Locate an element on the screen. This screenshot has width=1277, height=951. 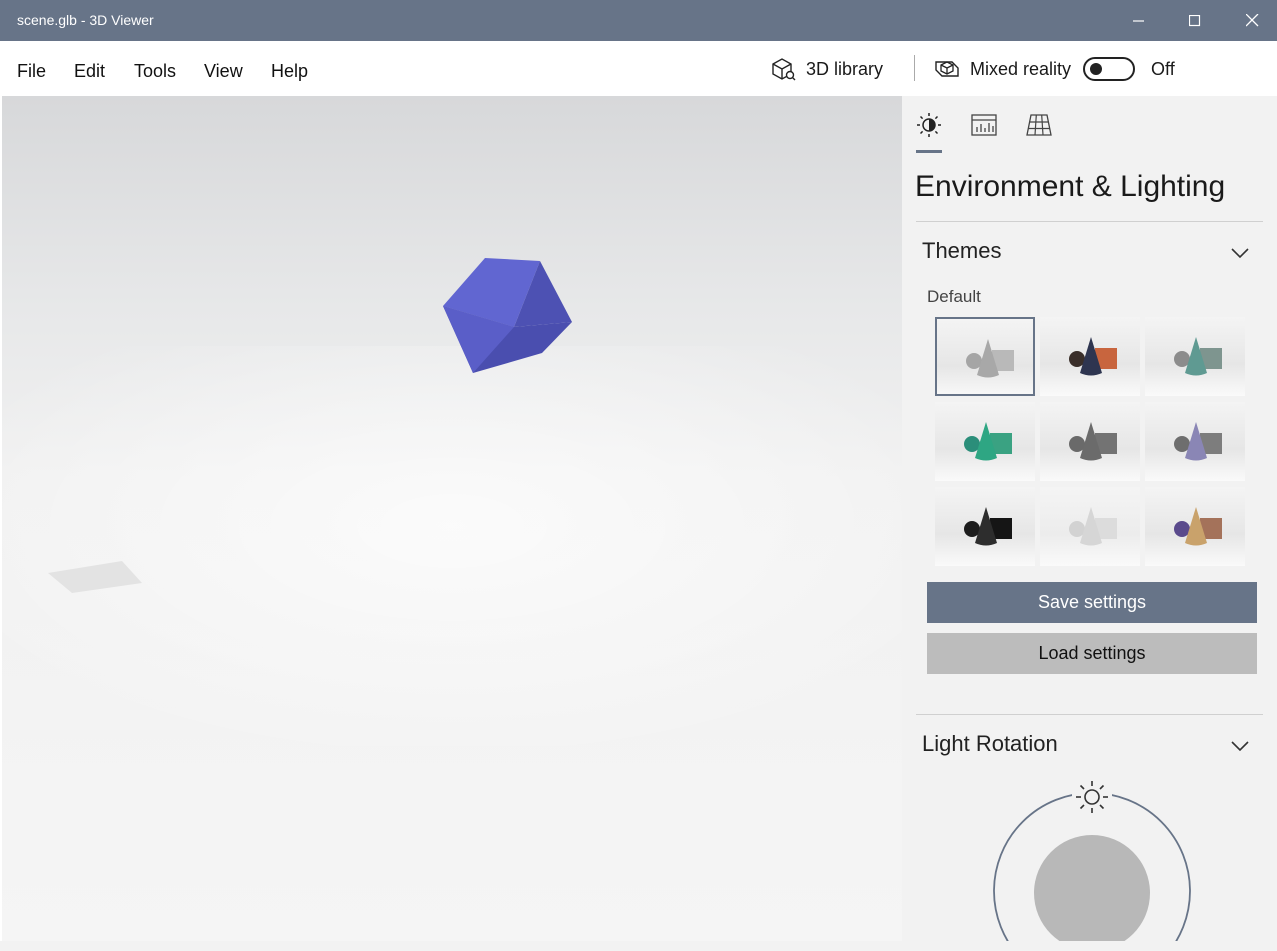
maximize-button is located at coordinates (1195, 20).